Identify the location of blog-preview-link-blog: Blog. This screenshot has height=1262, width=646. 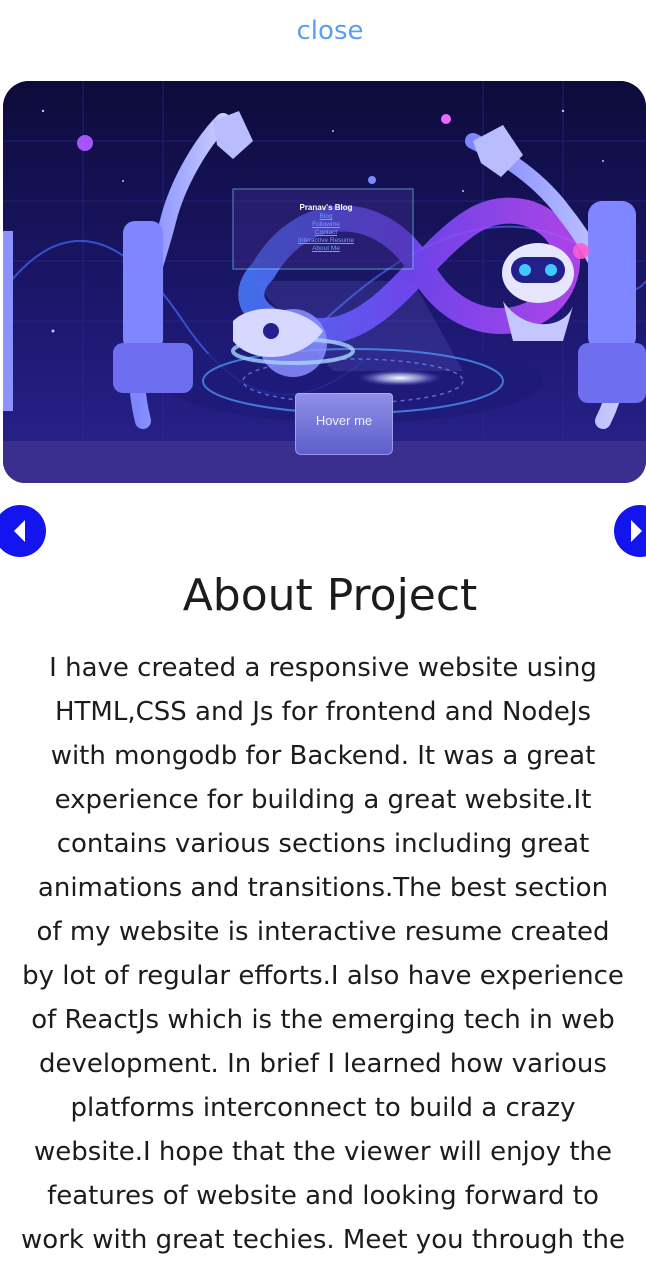
(326, 217).